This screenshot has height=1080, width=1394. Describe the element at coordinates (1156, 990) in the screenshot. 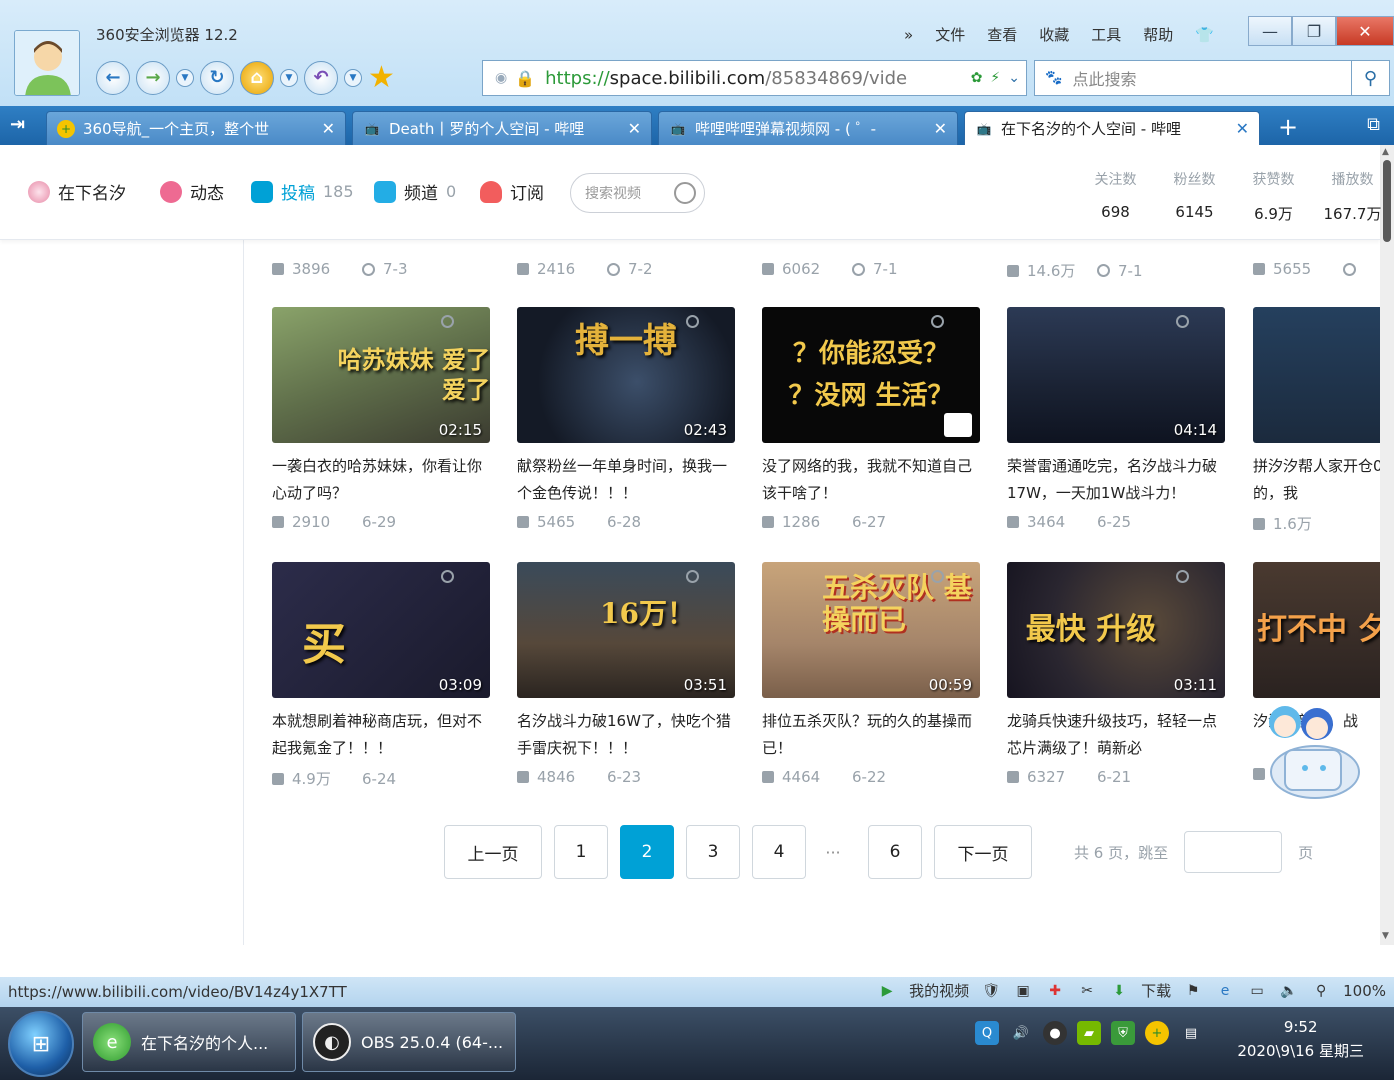

I see `download-label: 下载` at that location.